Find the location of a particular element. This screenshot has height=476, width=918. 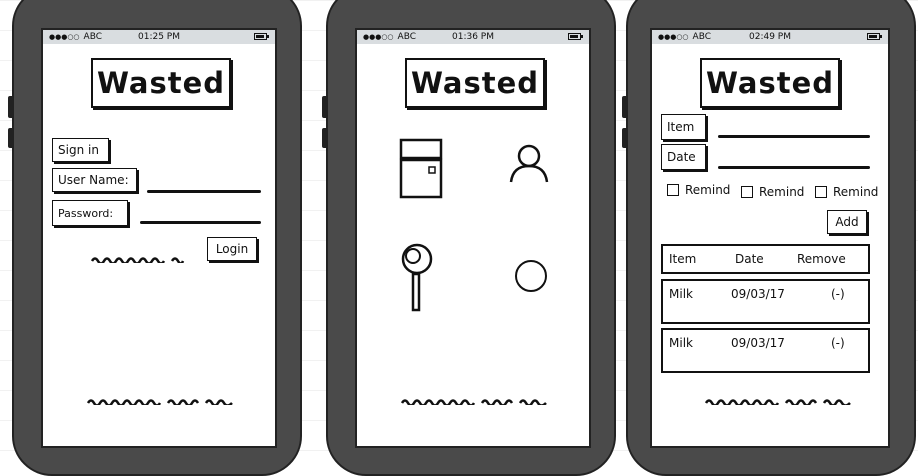

status-time: 01:36 PM is located at coordinates (473, 37).